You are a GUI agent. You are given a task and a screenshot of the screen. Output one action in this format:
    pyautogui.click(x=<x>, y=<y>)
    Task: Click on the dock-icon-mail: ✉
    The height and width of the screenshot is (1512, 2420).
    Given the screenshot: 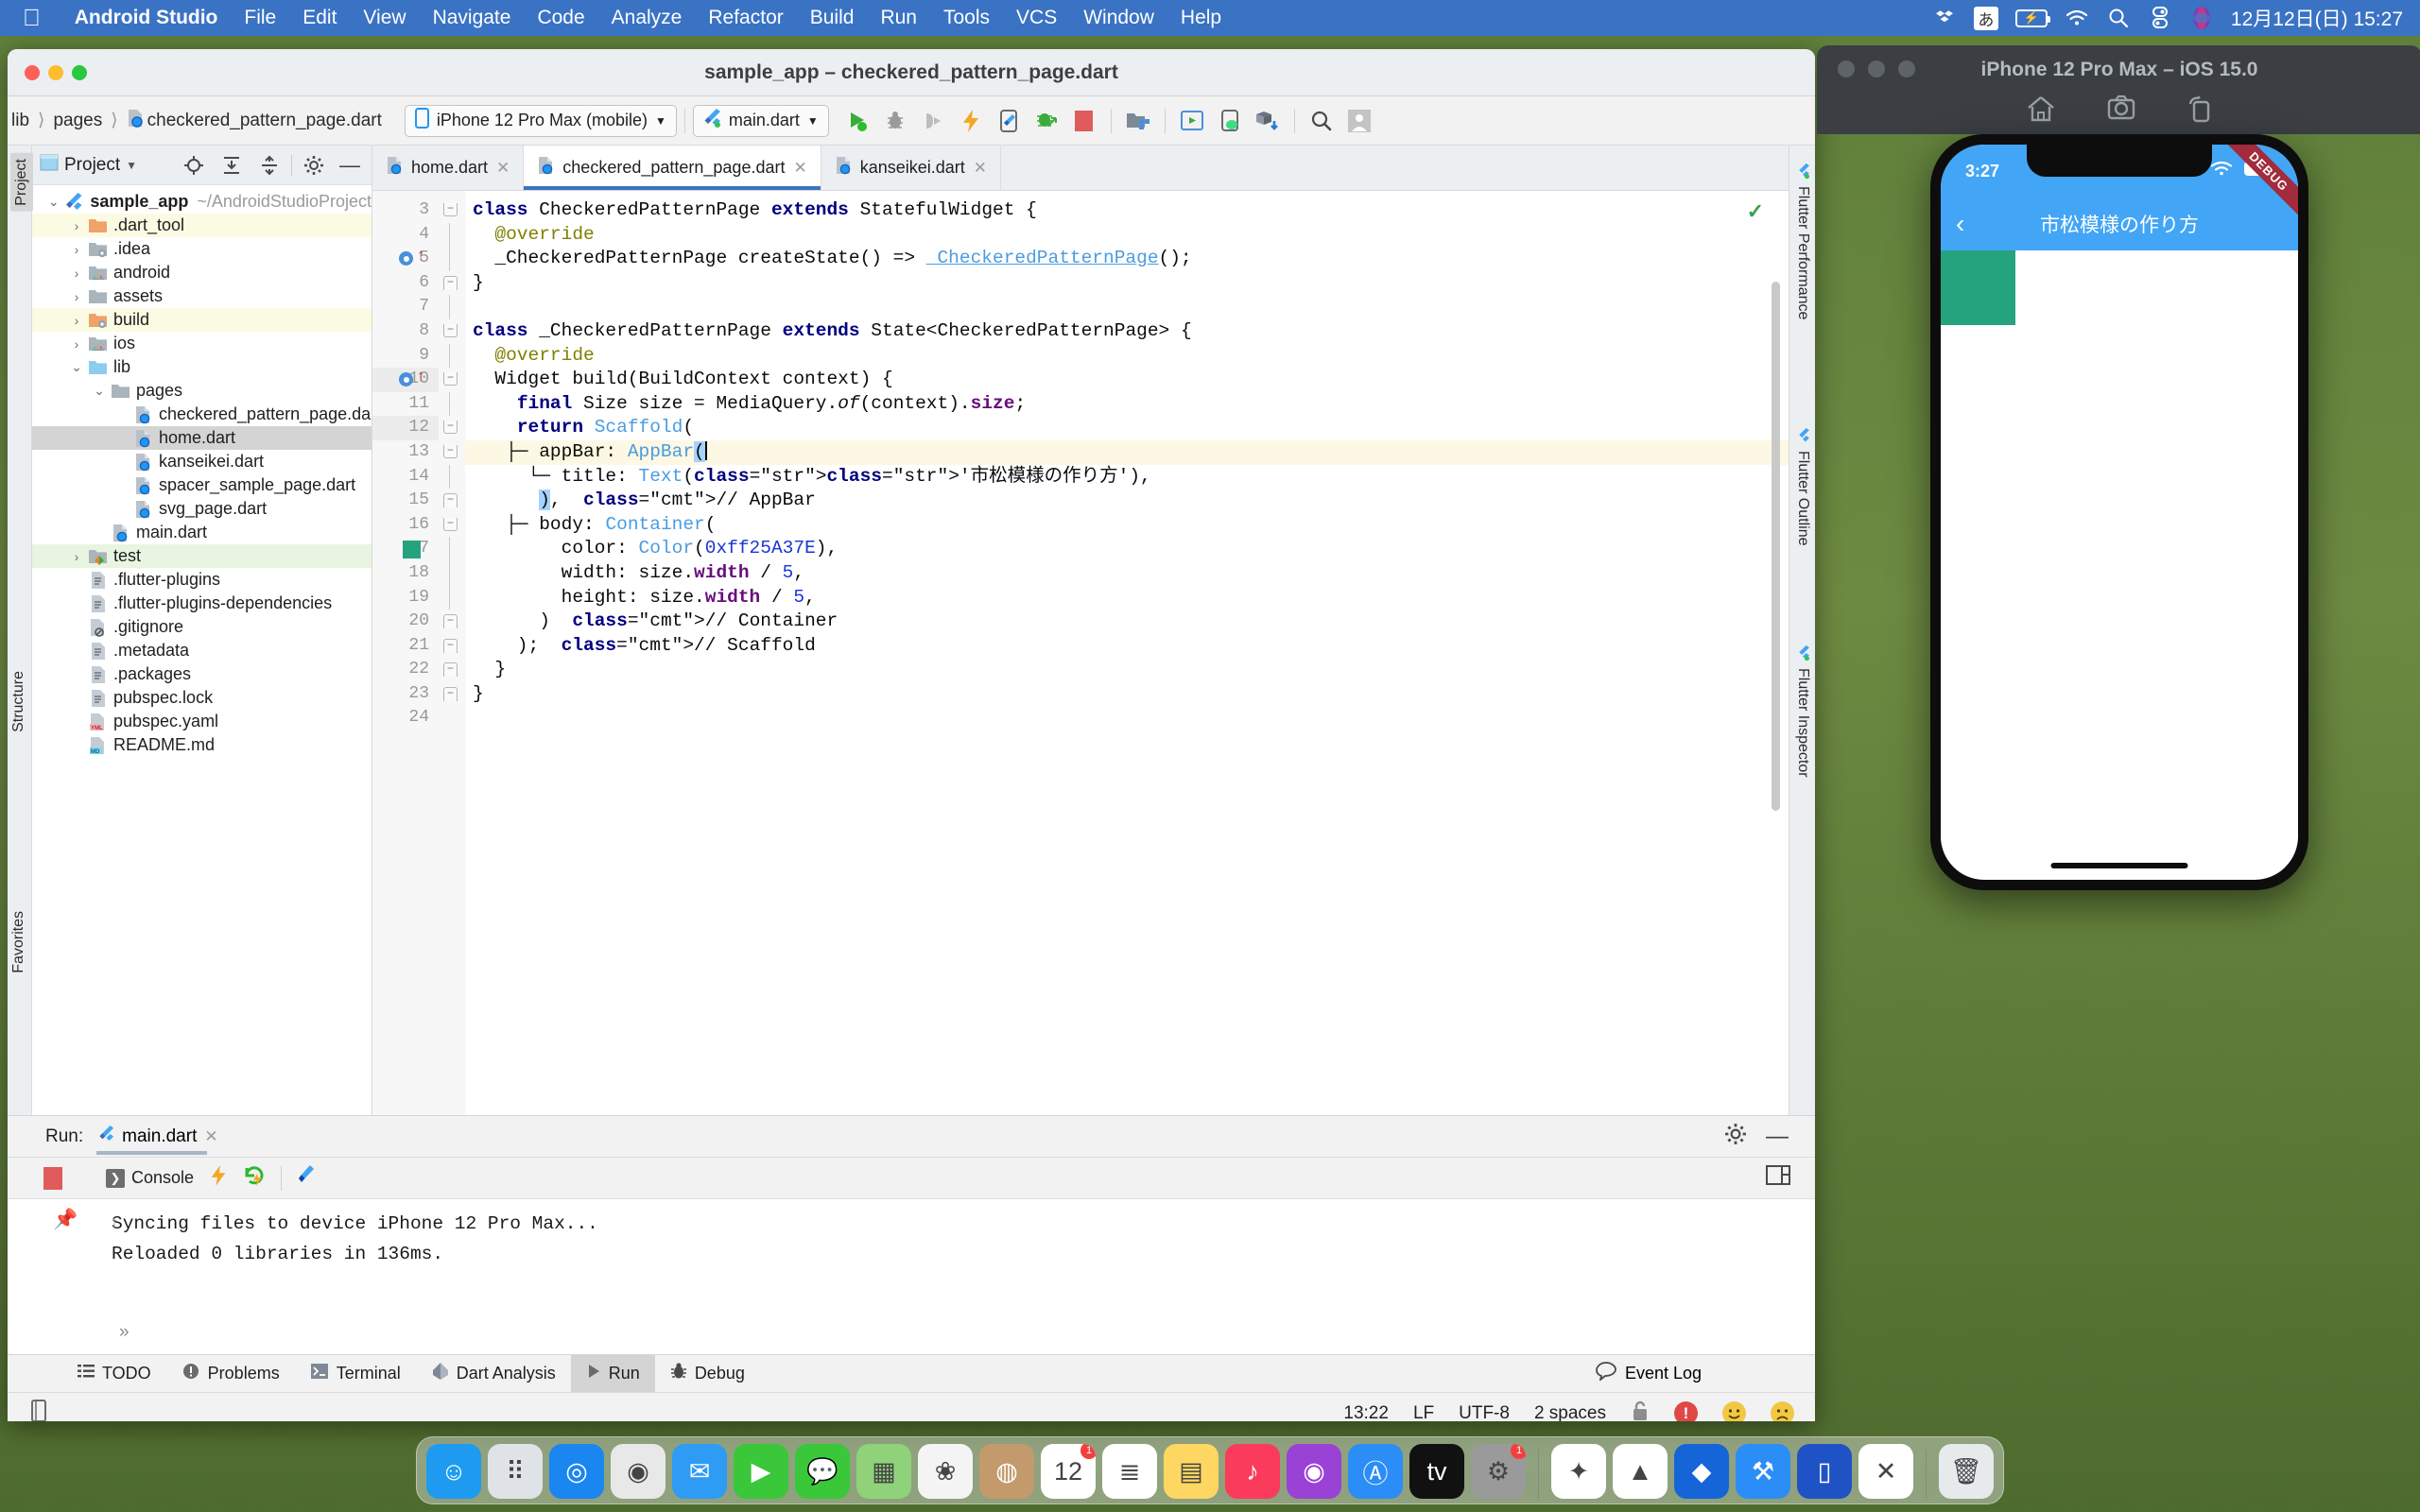 What is the action you would take?
    pyautogui.click(x=699, y=1471)
    